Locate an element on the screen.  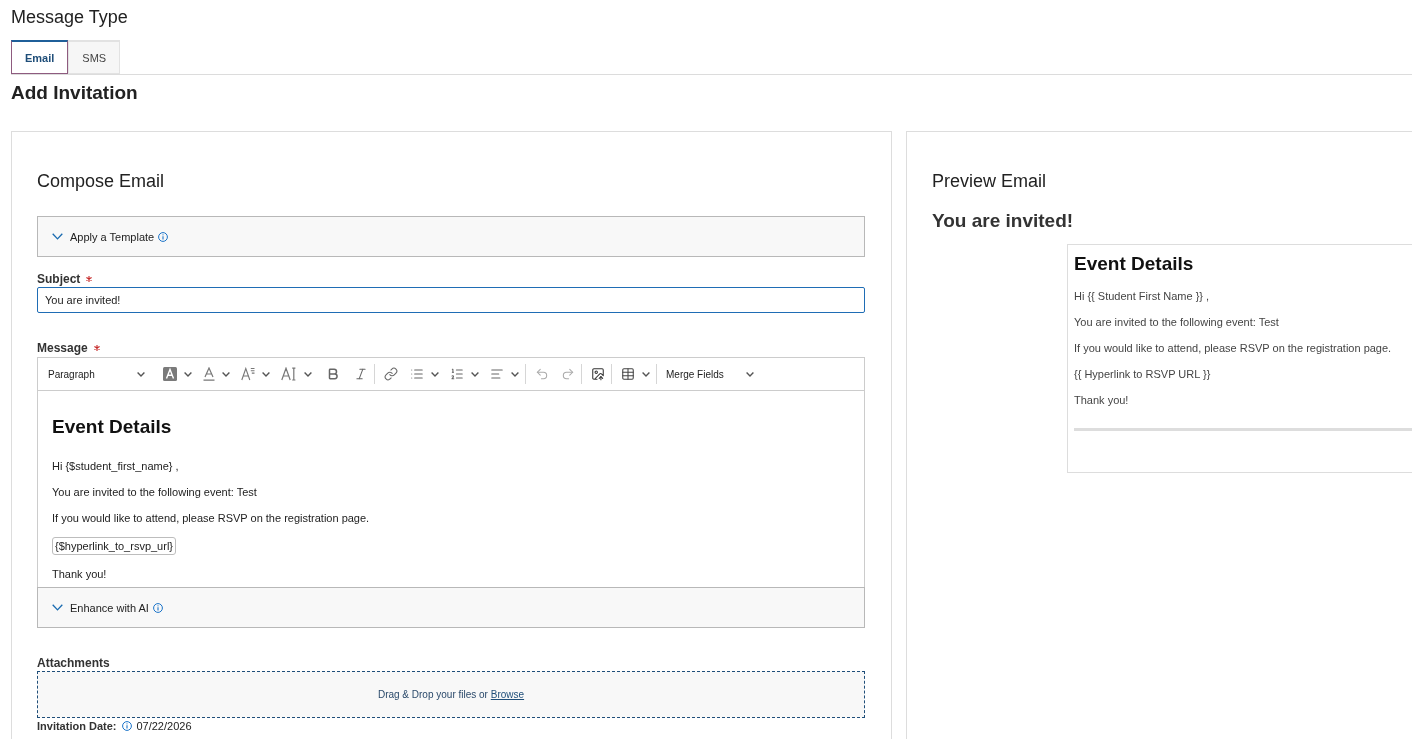
bulleted-list-icon is located at coordinates (417, 374).